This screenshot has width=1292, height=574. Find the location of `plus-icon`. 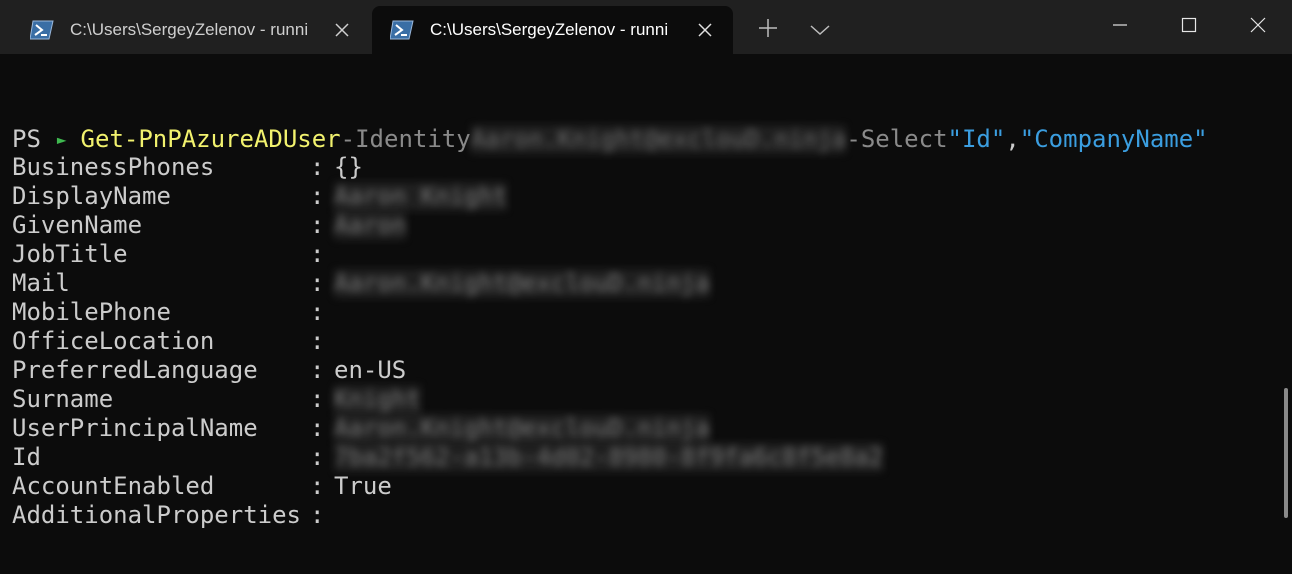

plus-icon is located at coordinates (768, 30).